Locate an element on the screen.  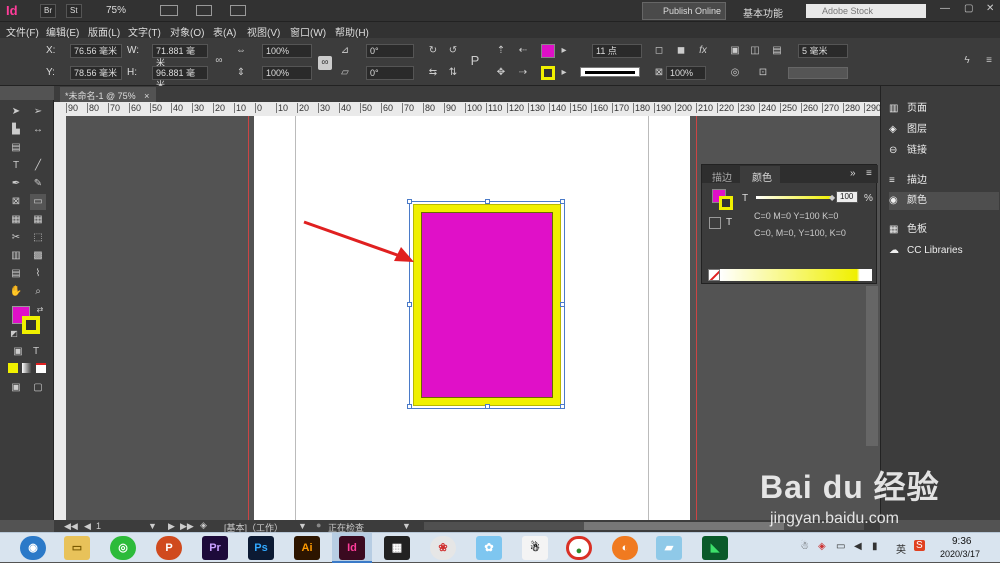
bridge-button: Br is located at coordinates (48, 11).